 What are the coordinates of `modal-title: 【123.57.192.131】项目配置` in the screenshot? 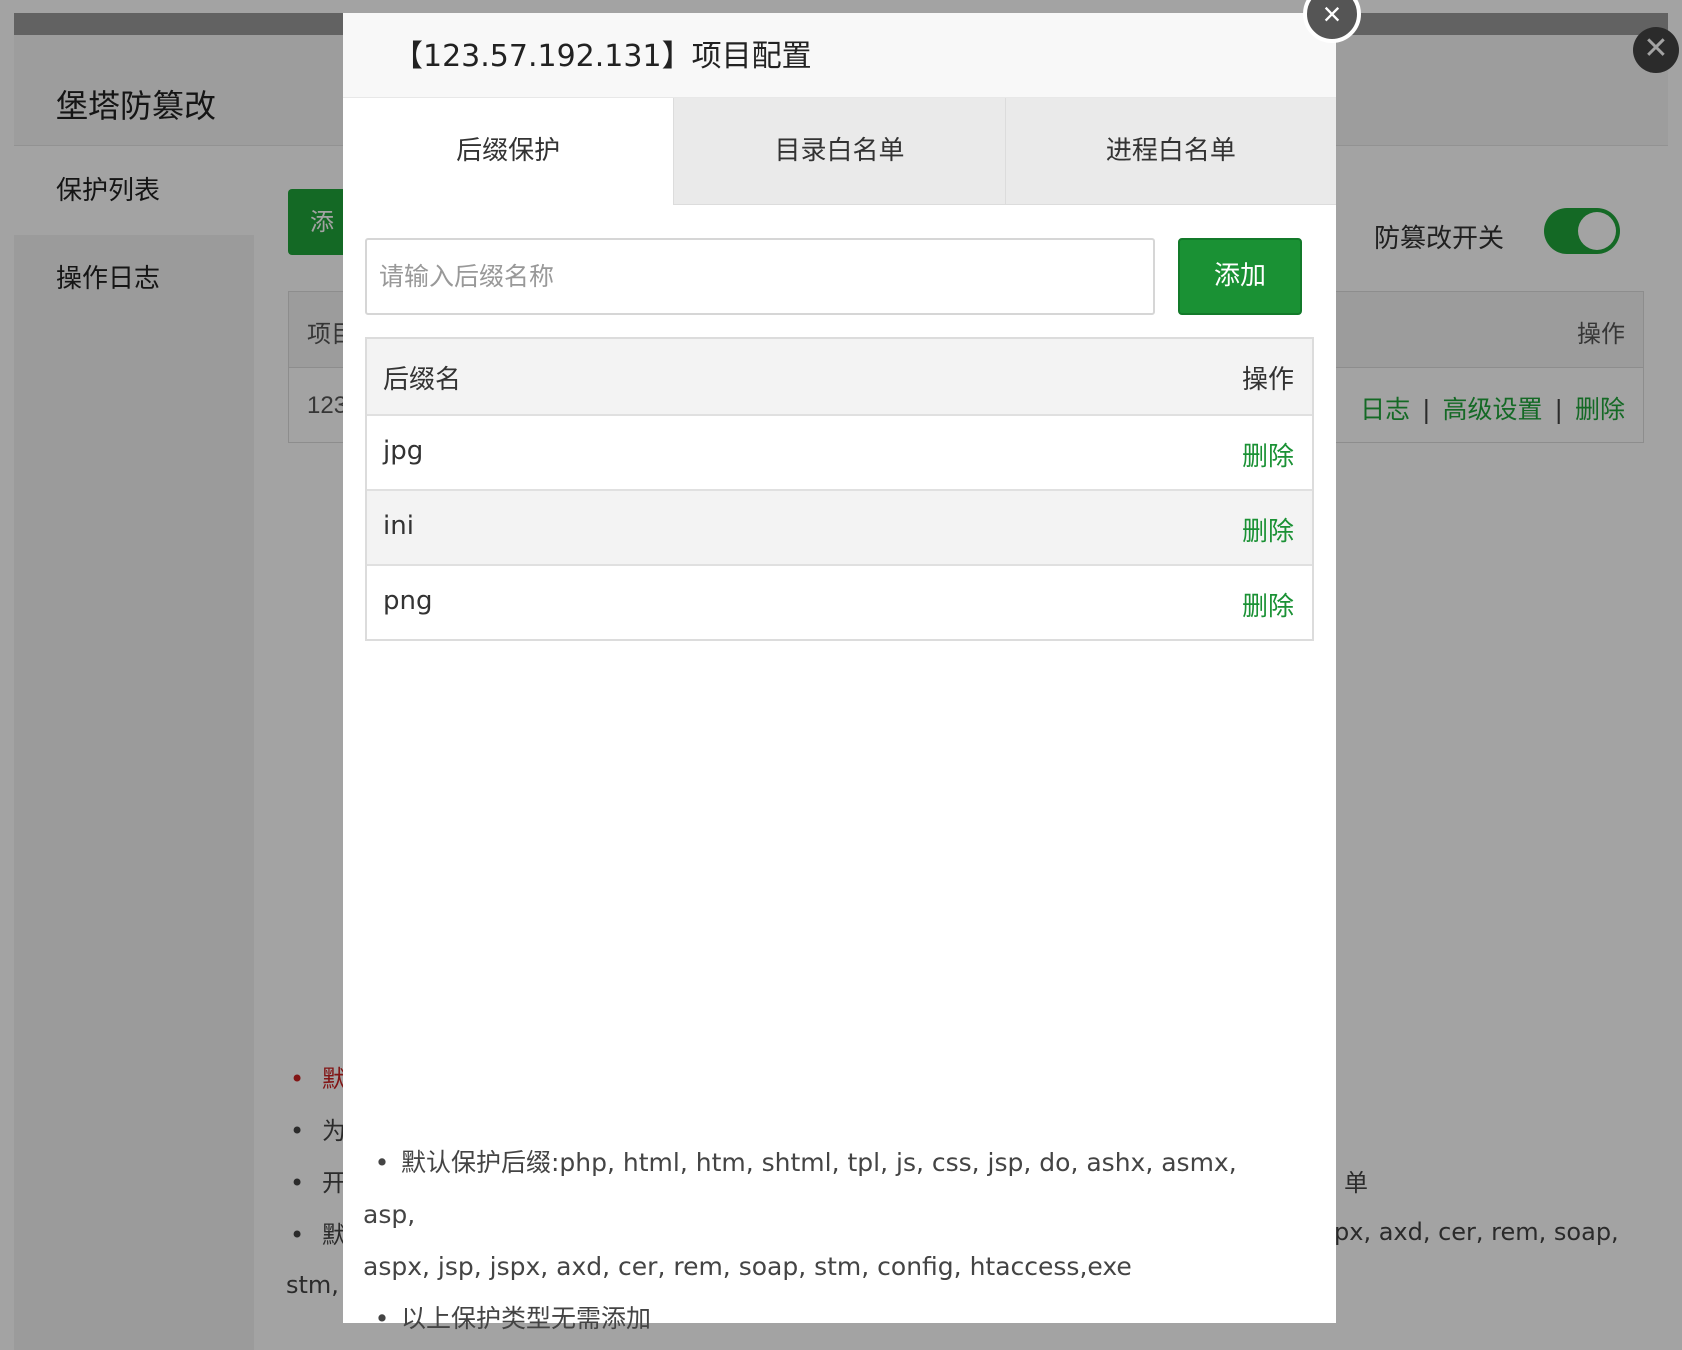 It's located at (602, 56).